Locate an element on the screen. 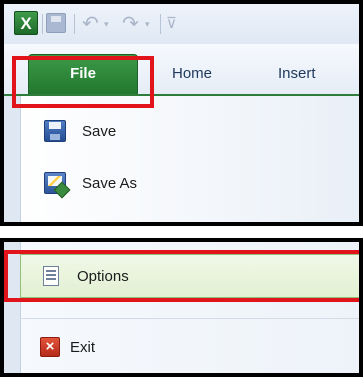 The height and width of the screenshot is (377, 363). menu-item-label: Save is located at coordinates (99, 131).